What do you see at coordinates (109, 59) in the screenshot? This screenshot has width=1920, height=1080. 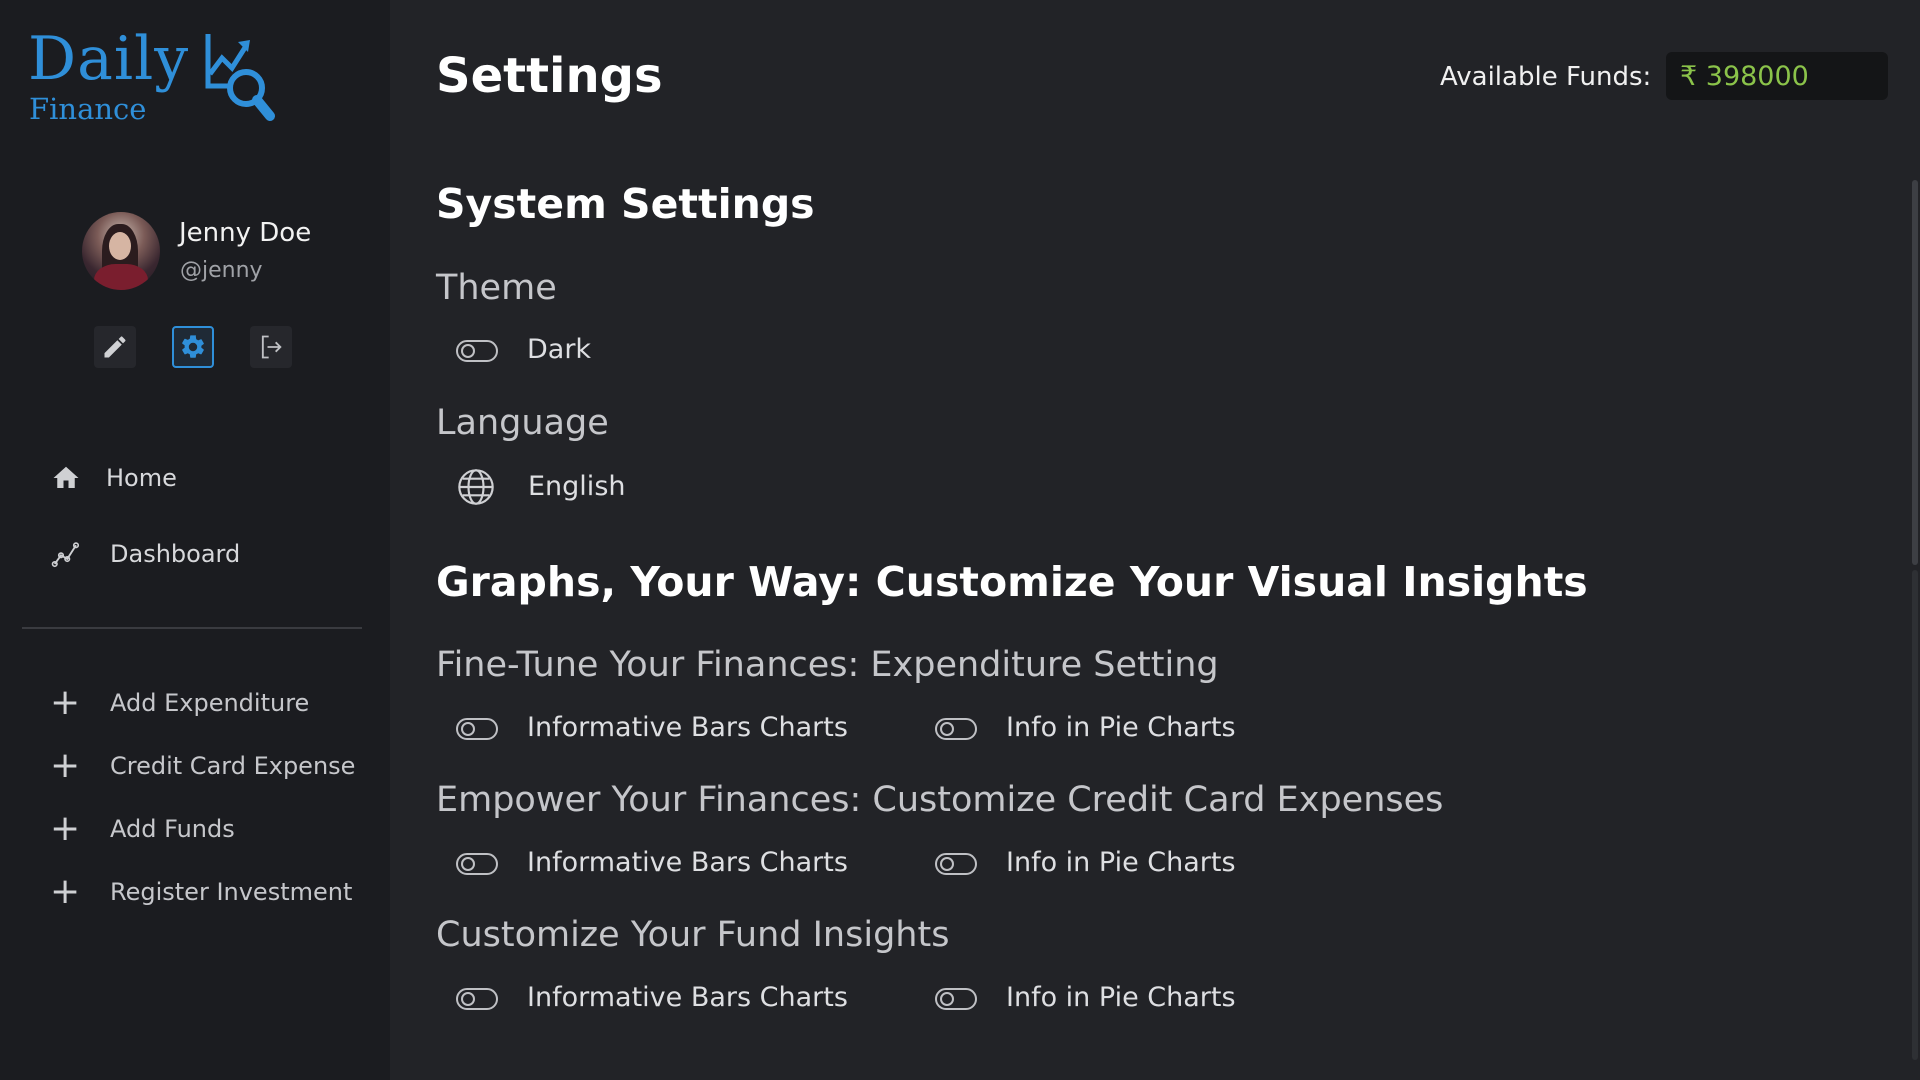 I see `brand-name-daily: Daily` at bounding box center [109, 59].